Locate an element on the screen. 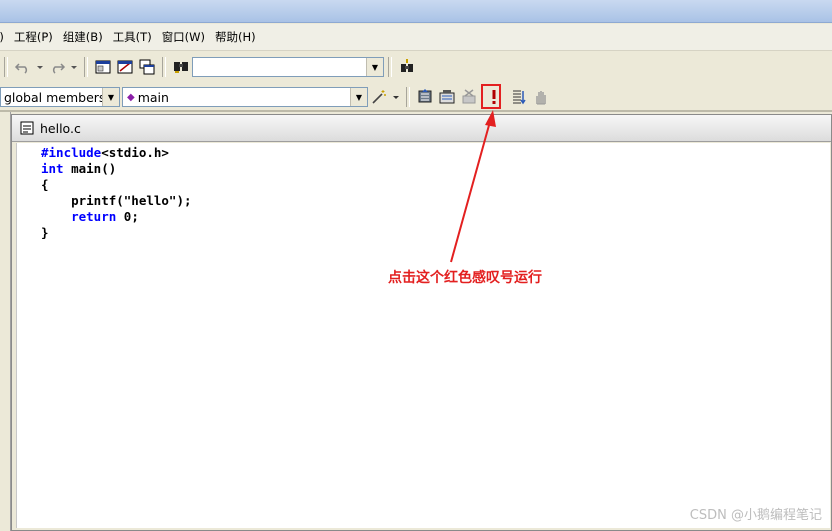 The height and width of the screenshot is (531, 832). find-in-files-button is located at coordinates (181, 67).